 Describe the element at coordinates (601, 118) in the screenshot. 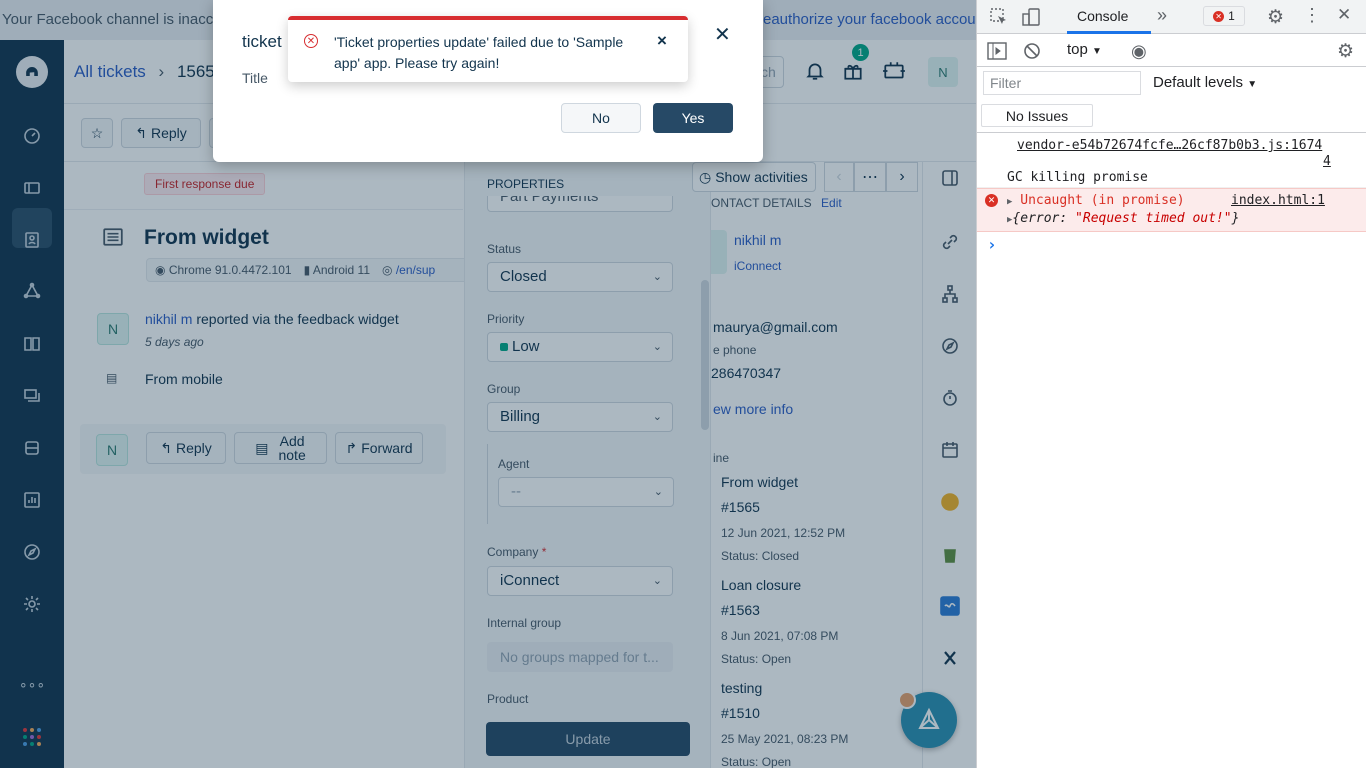

I see `no-button: No` at that location.